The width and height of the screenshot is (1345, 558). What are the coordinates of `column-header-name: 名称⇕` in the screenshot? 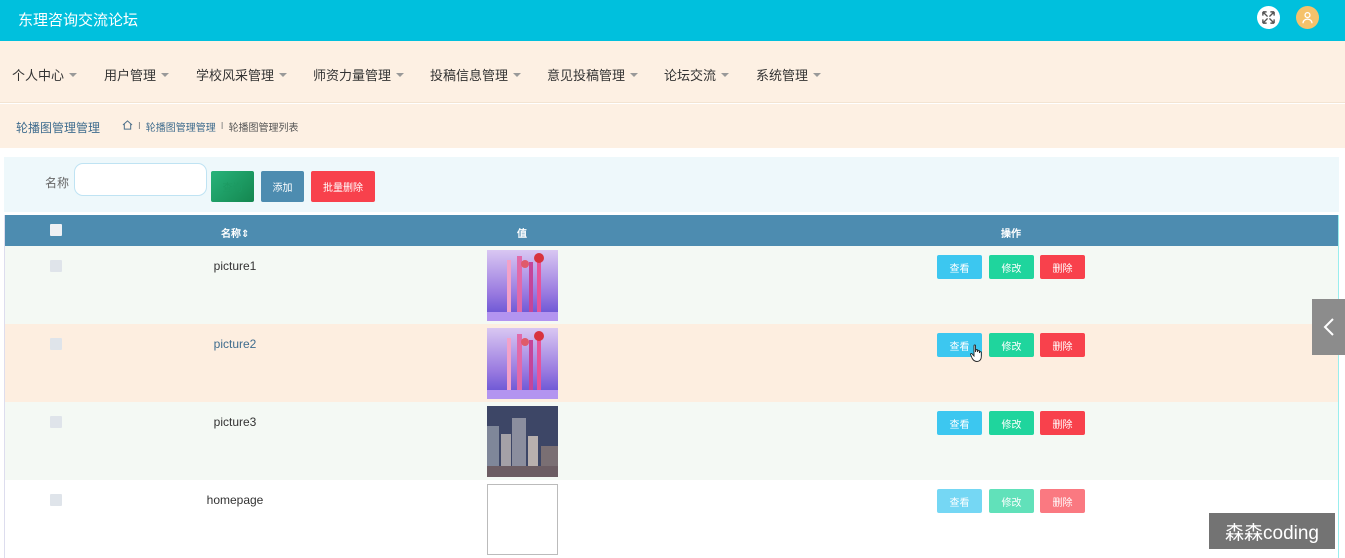 It's located at (235, 232).